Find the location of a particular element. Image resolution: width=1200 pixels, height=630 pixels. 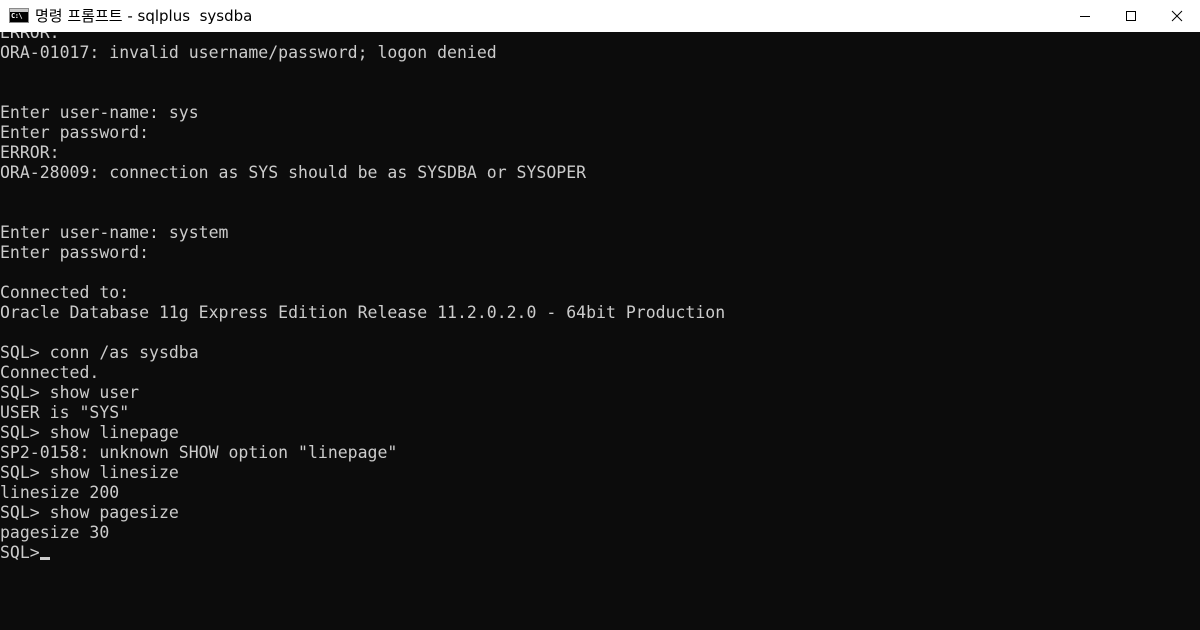

window-controls is located at coordinates (1131, 16).